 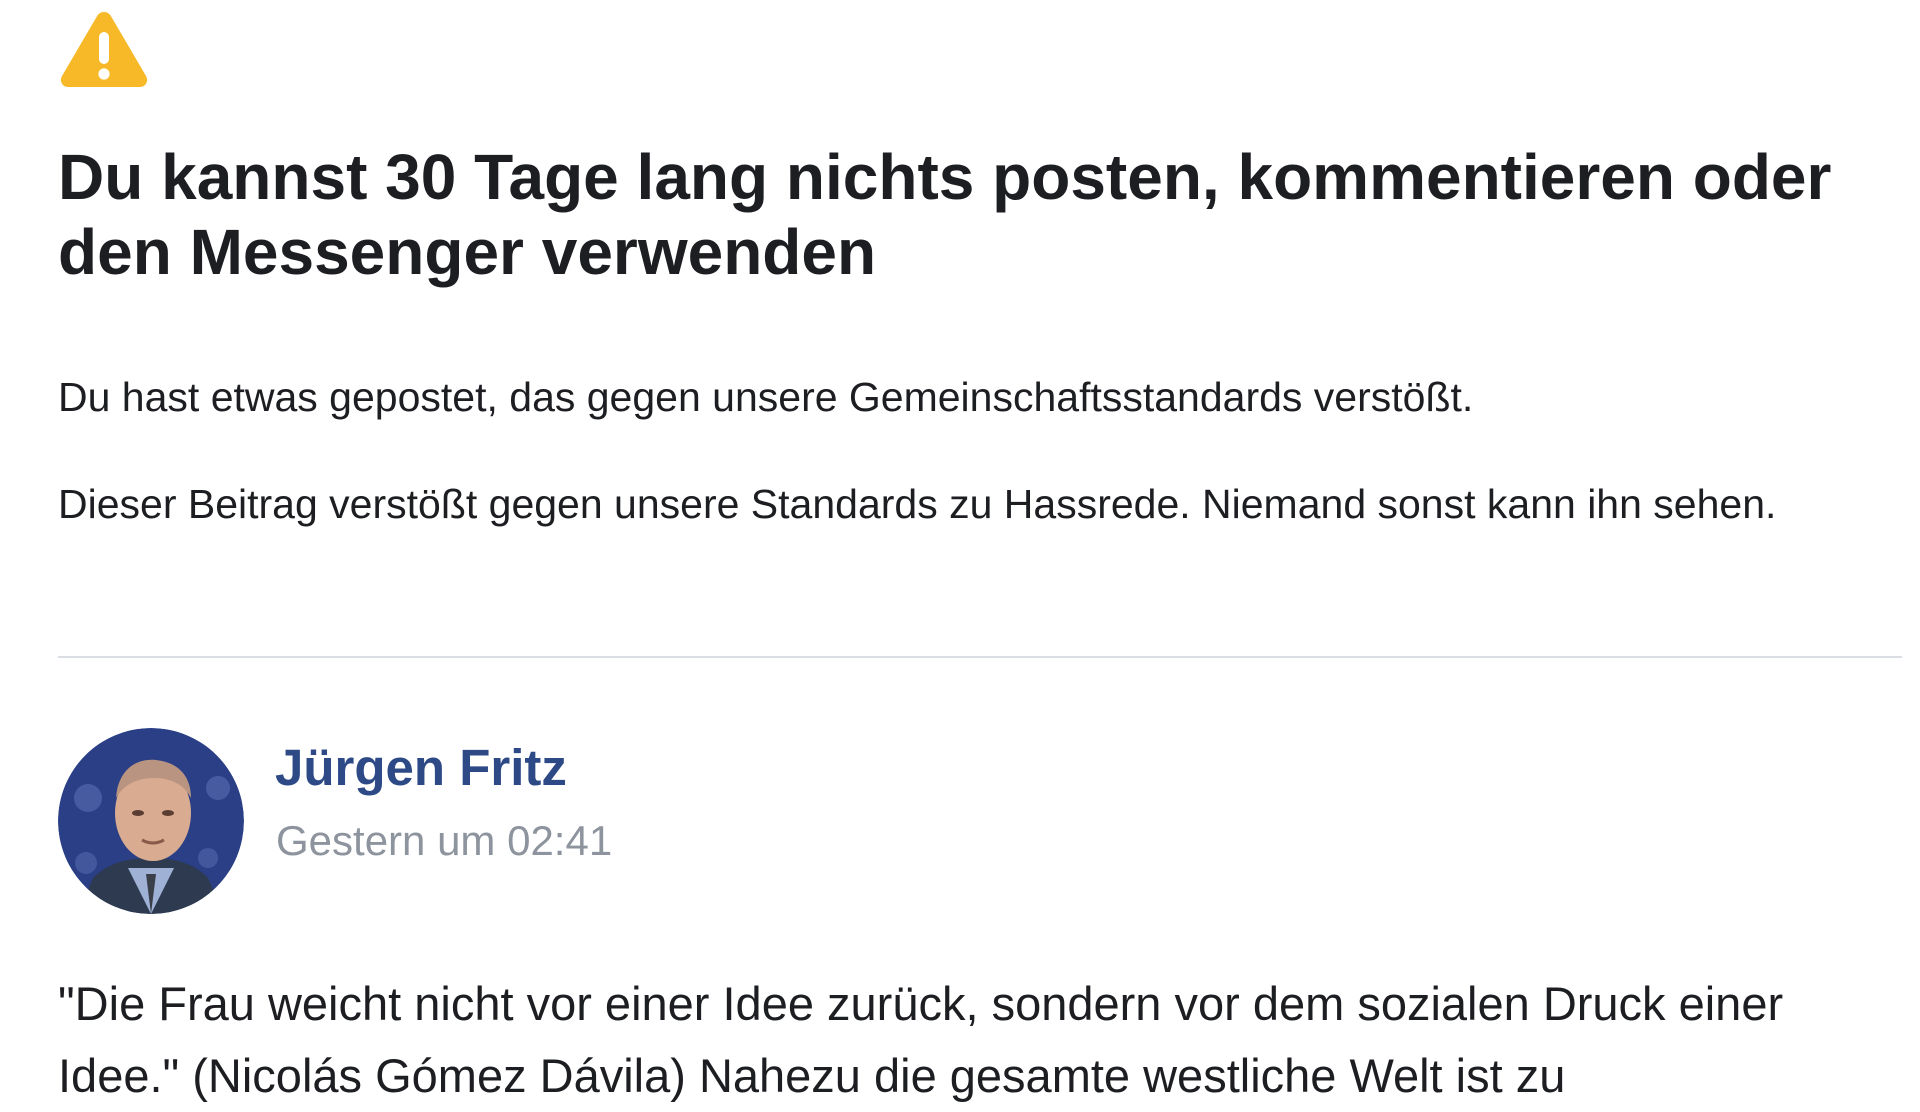 I want to click on post-timestamp: Gestern um 02:41, so click(x=444, y=841).